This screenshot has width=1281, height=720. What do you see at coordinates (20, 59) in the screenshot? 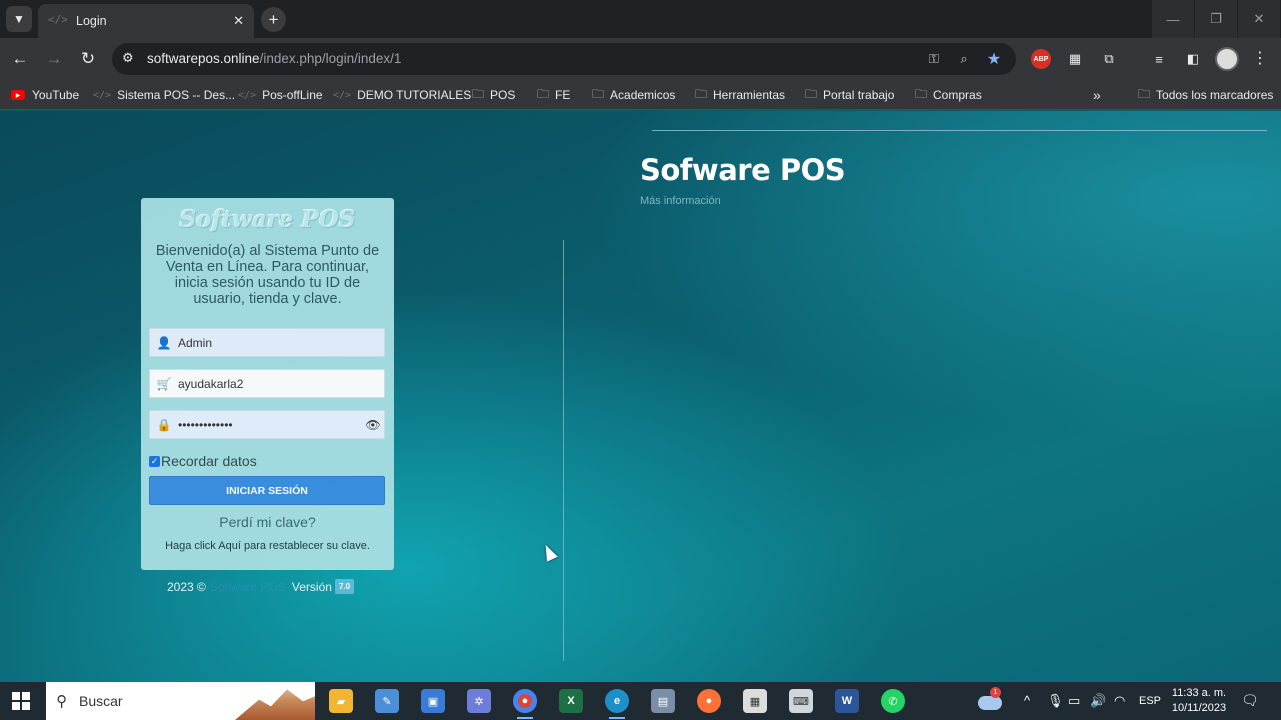
I see `back-icon: ←` at bounding box center [20, 59].